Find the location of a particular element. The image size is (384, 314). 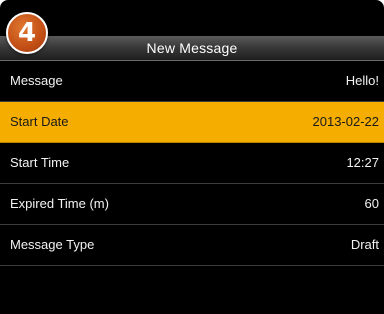

menu-item-value: Hello! is located at coordinates (362, 80).